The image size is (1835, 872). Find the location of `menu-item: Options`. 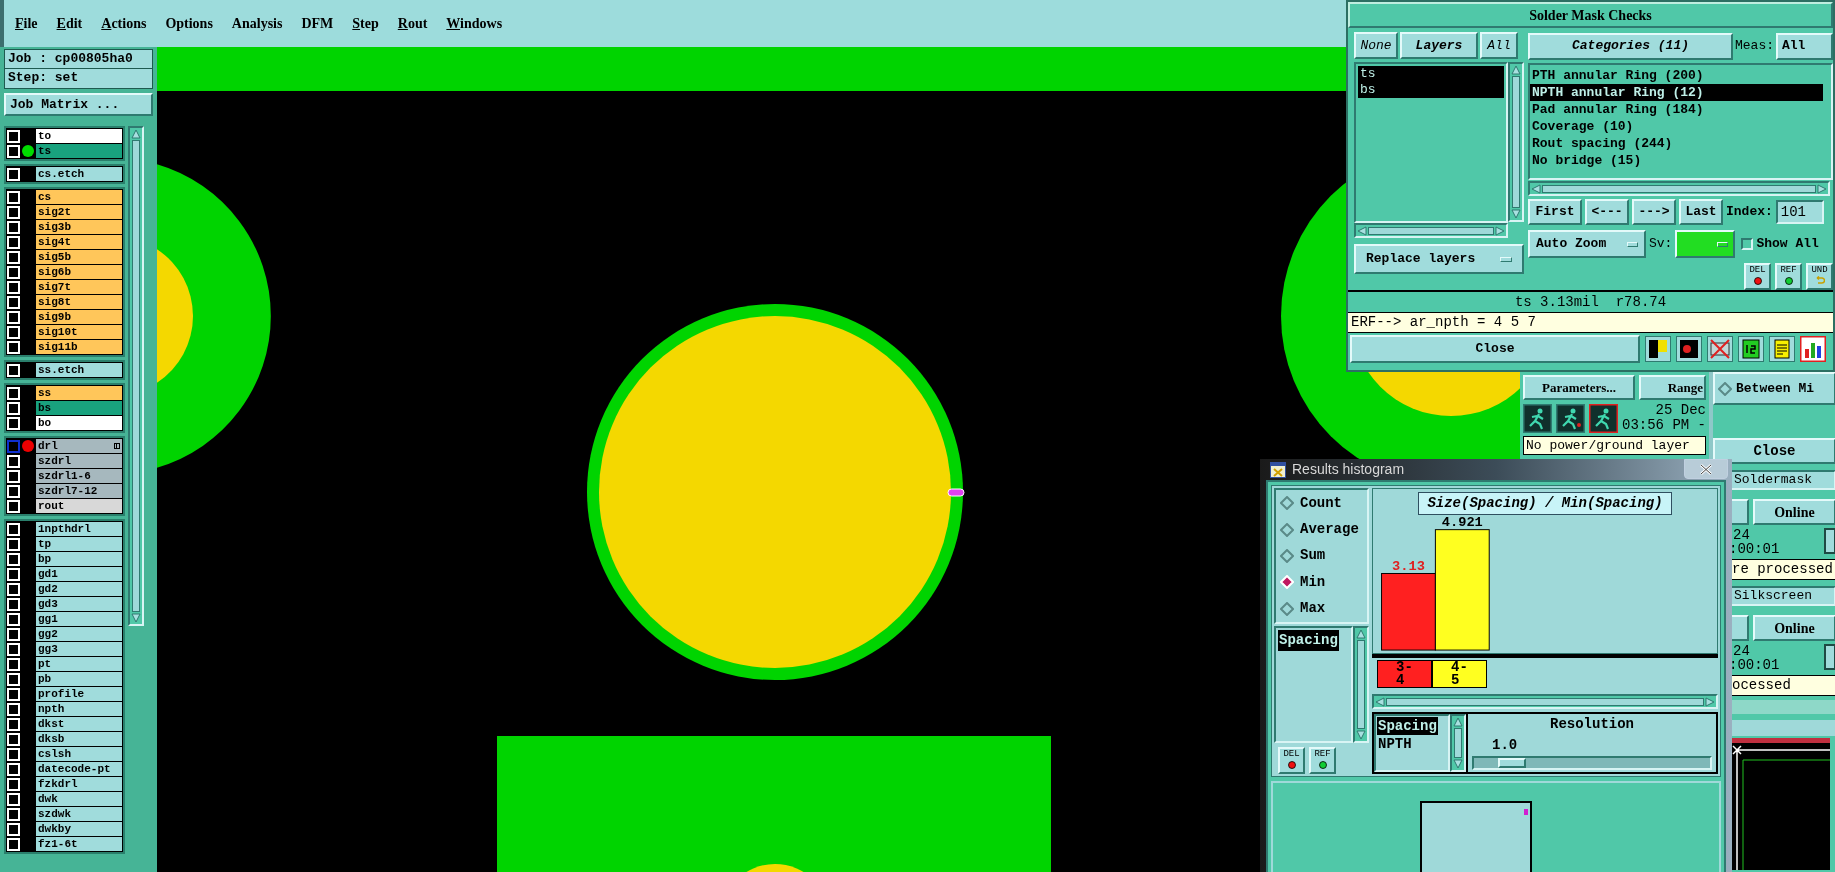

menu-item: Options is located at coordinates (189, 23).